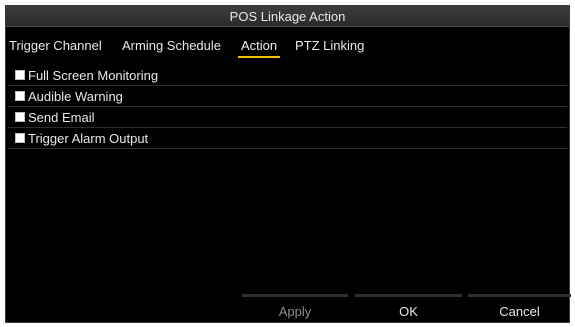 This screenshot has width=575, height=327. I want to click on action-label: Send Email, so click(61, 117).